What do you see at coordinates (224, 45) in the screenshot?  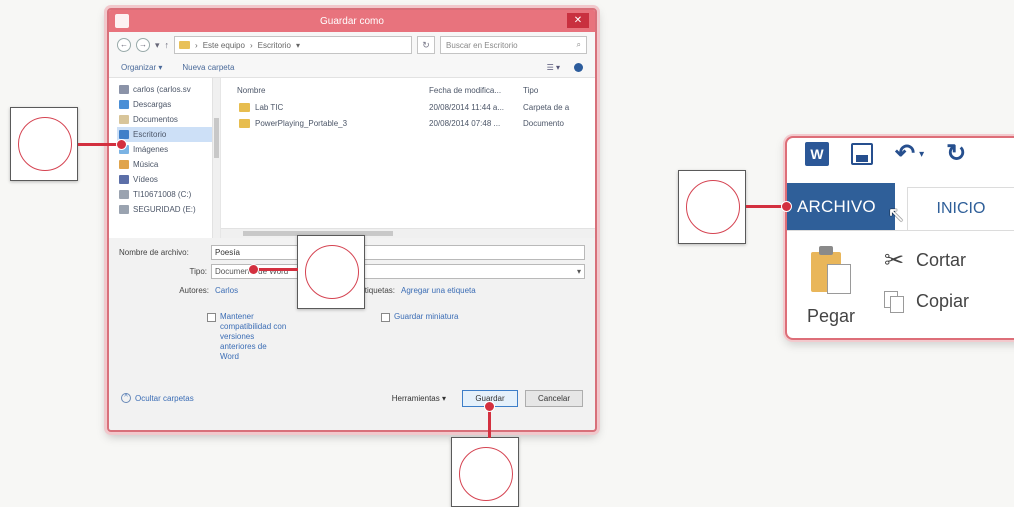 I see `address-root: Este equipo` at bounding box center [224, 45].